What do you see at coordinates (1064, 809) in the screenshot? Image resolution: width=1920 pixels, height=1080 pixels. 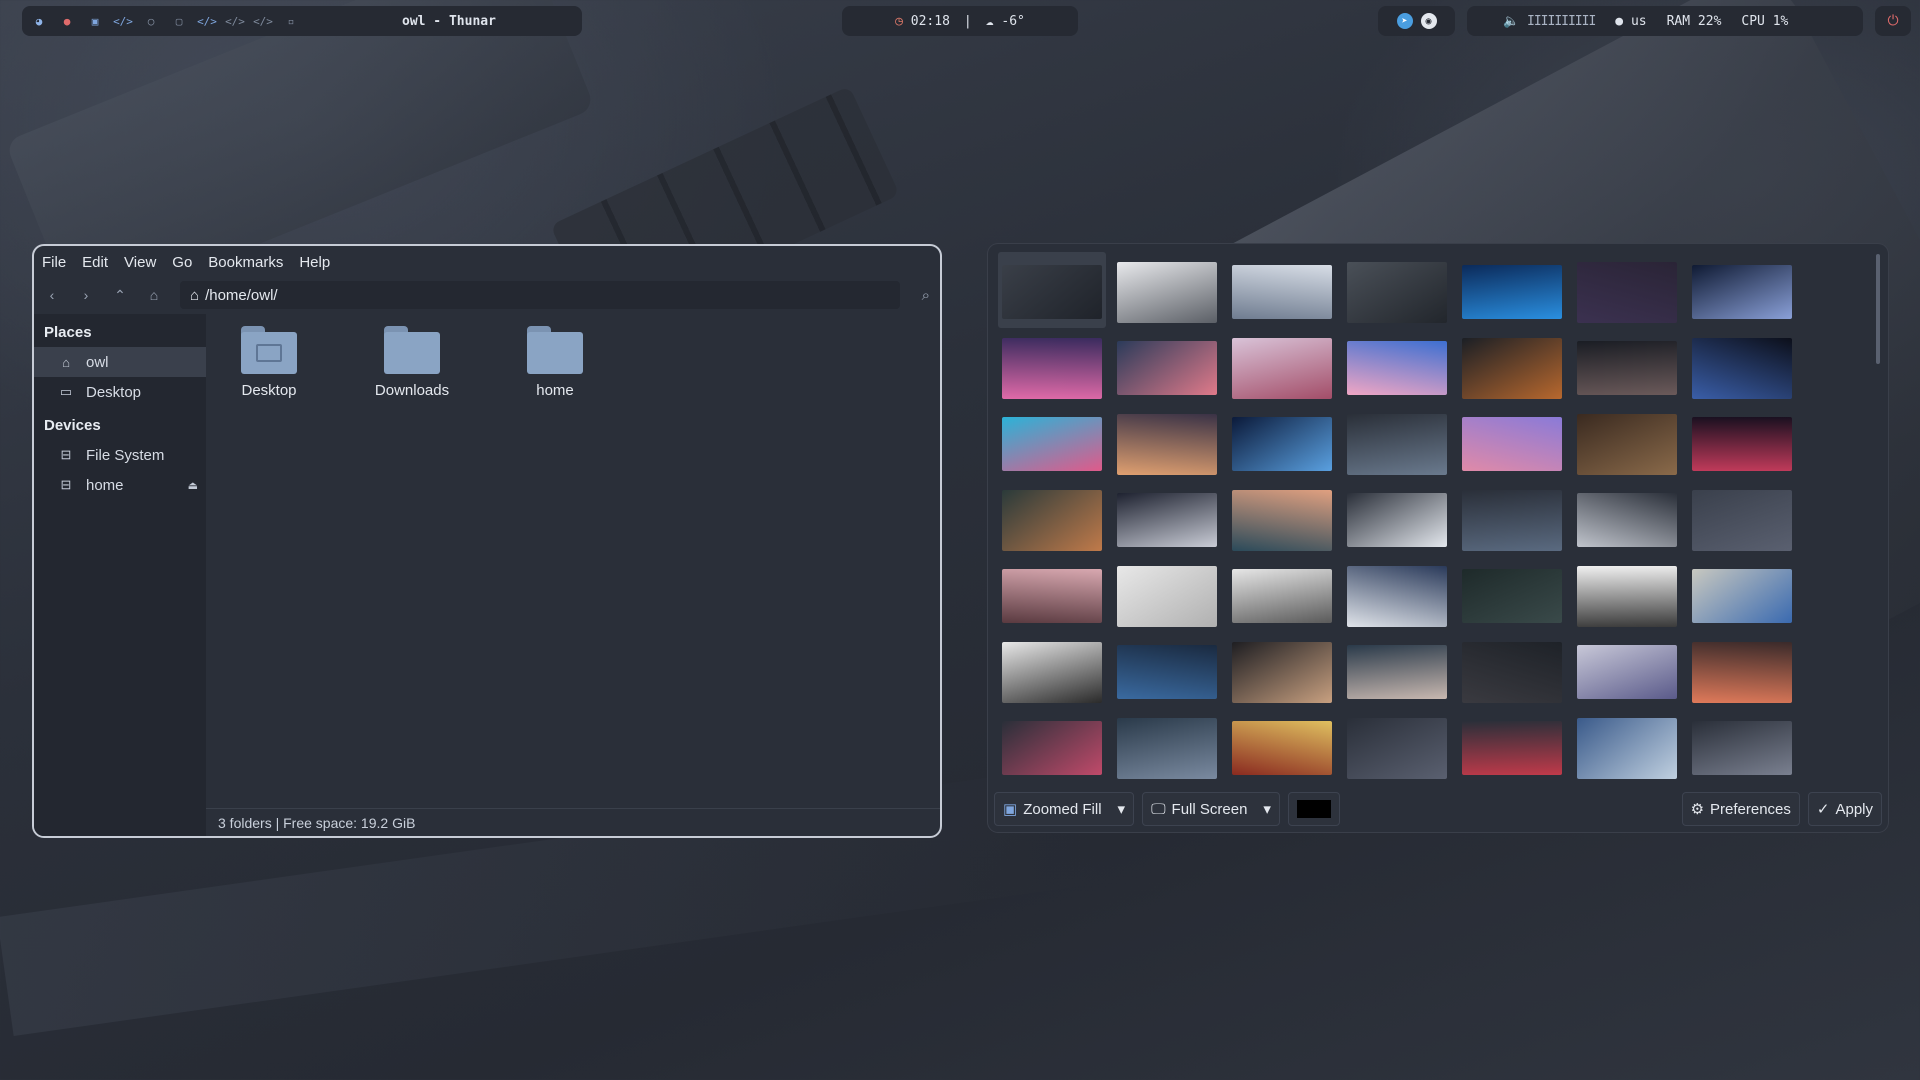 I see `mode-dropdown: ▣ Zoomed Fill ▾` at bounding box center [1064, 809].